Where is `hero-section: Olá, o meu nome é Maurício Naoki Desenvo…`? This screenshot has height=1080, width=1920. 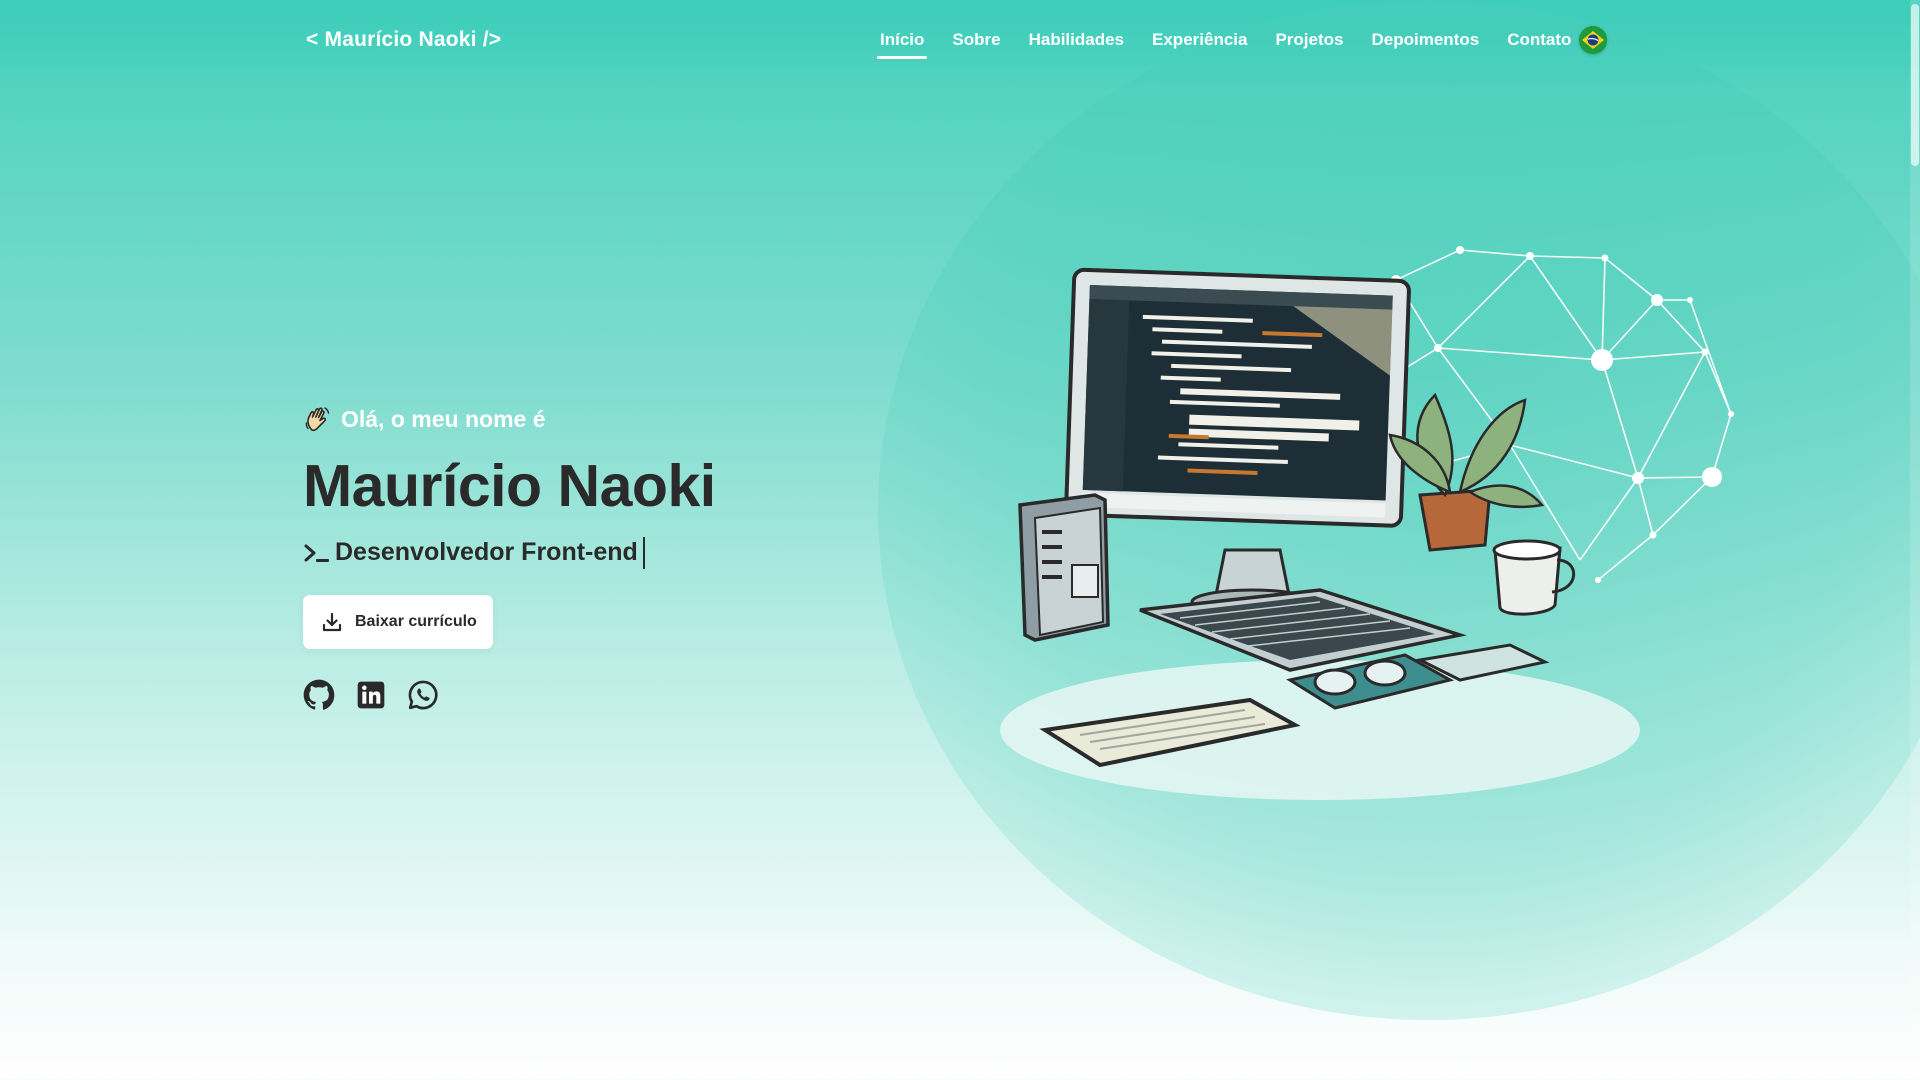
hero-section: Olá, o meu nome é Maurício Naoki Desenvo… is located at coordinates (653, 555).